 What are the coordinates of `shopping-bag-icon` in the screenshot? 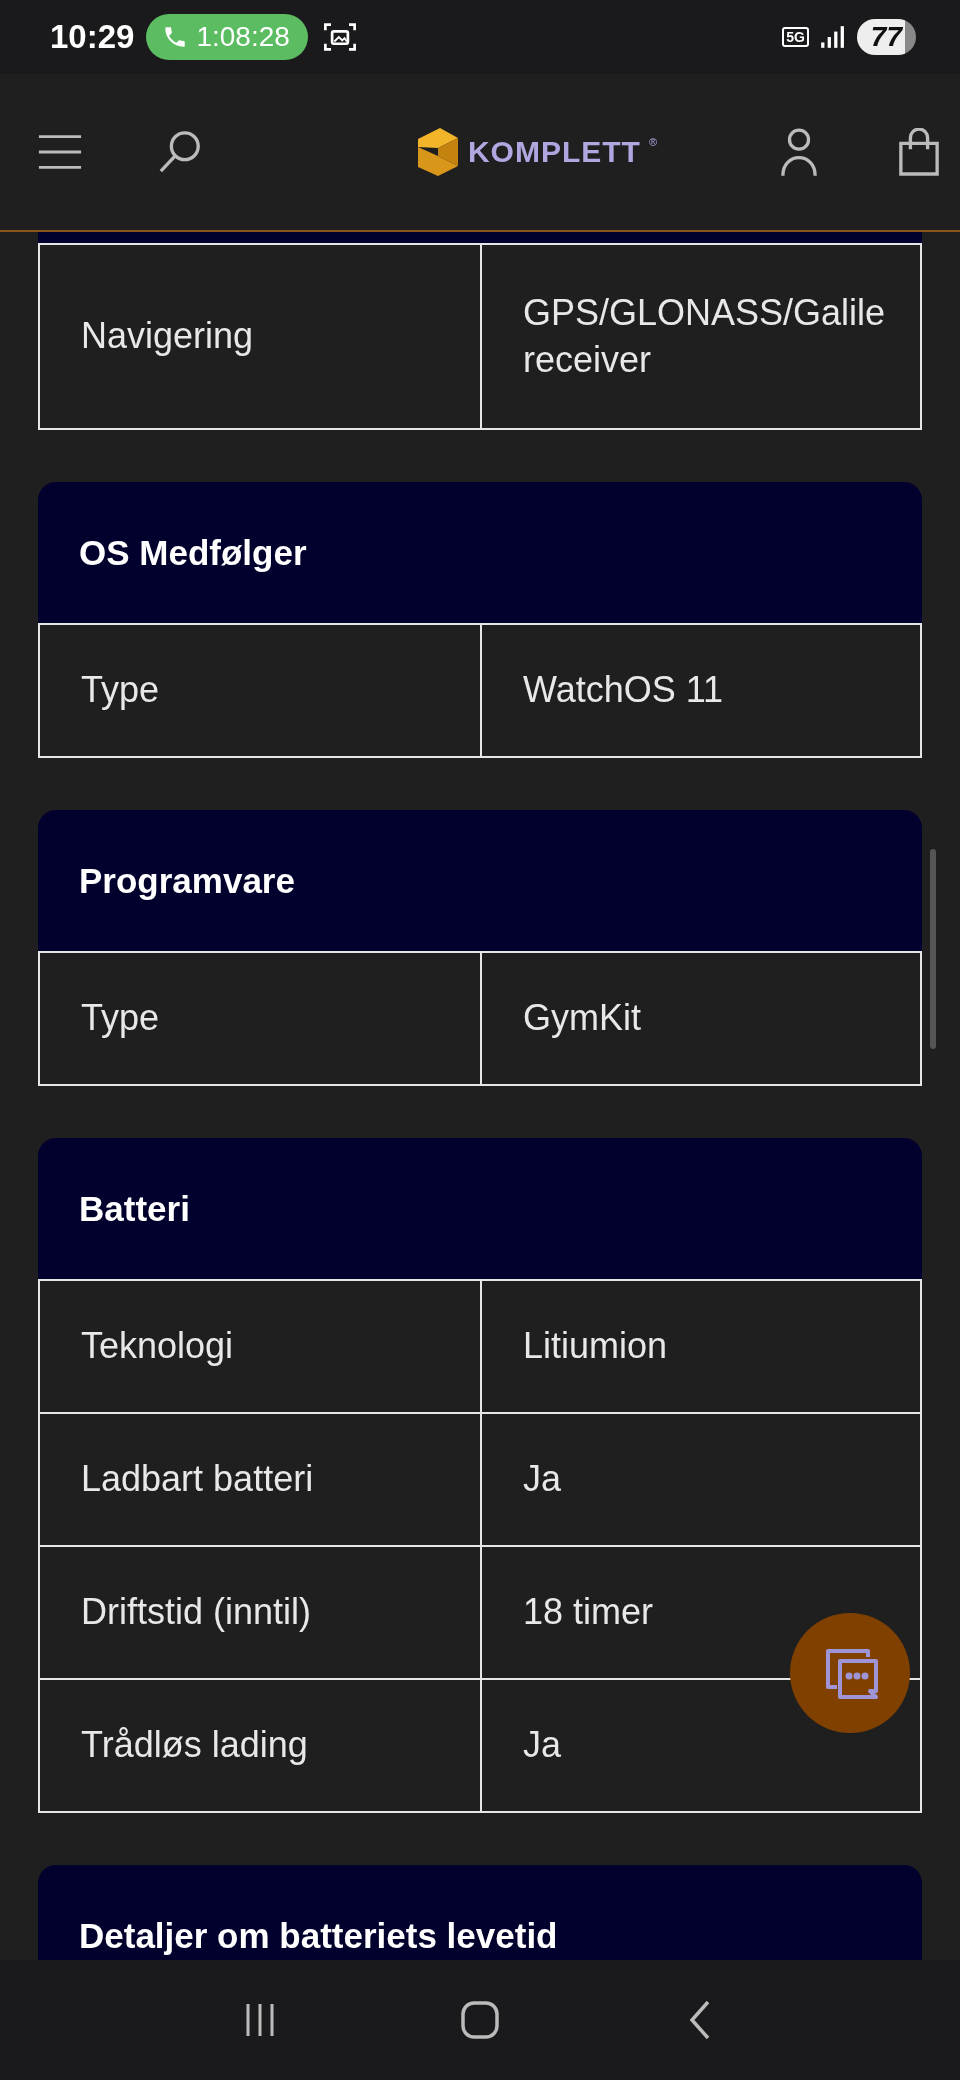 It's located at (919, 152).